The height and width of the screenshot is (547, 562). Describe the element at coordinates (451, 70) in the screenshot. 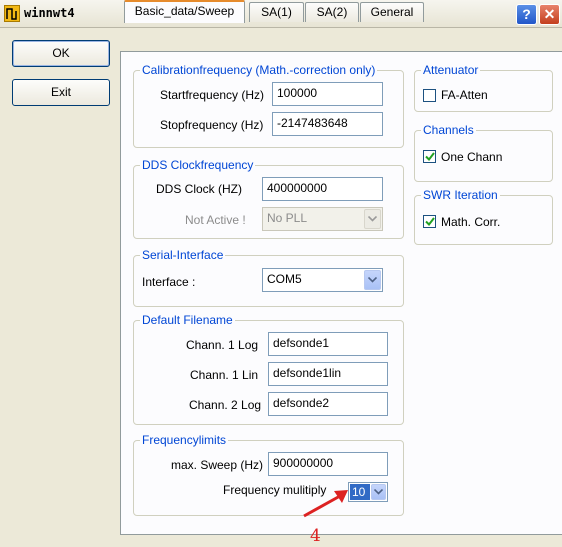

I see `attenuator-group-title: Attenuator` at that location.